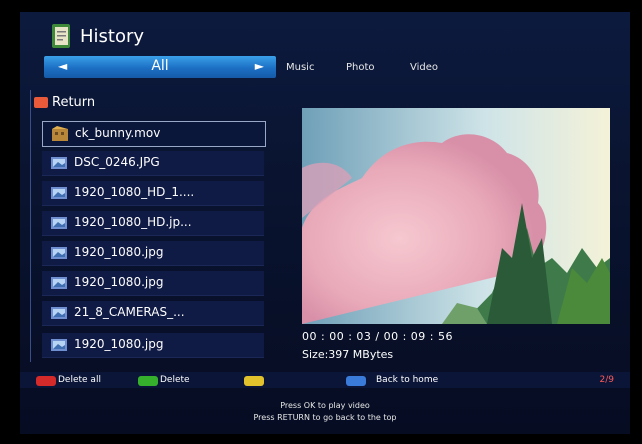 This screenshot has width=642, height=444. Describe the element at coordinates (118, 133) in the screenshot. I see `file-name: ck_bunny.mov` at that location.